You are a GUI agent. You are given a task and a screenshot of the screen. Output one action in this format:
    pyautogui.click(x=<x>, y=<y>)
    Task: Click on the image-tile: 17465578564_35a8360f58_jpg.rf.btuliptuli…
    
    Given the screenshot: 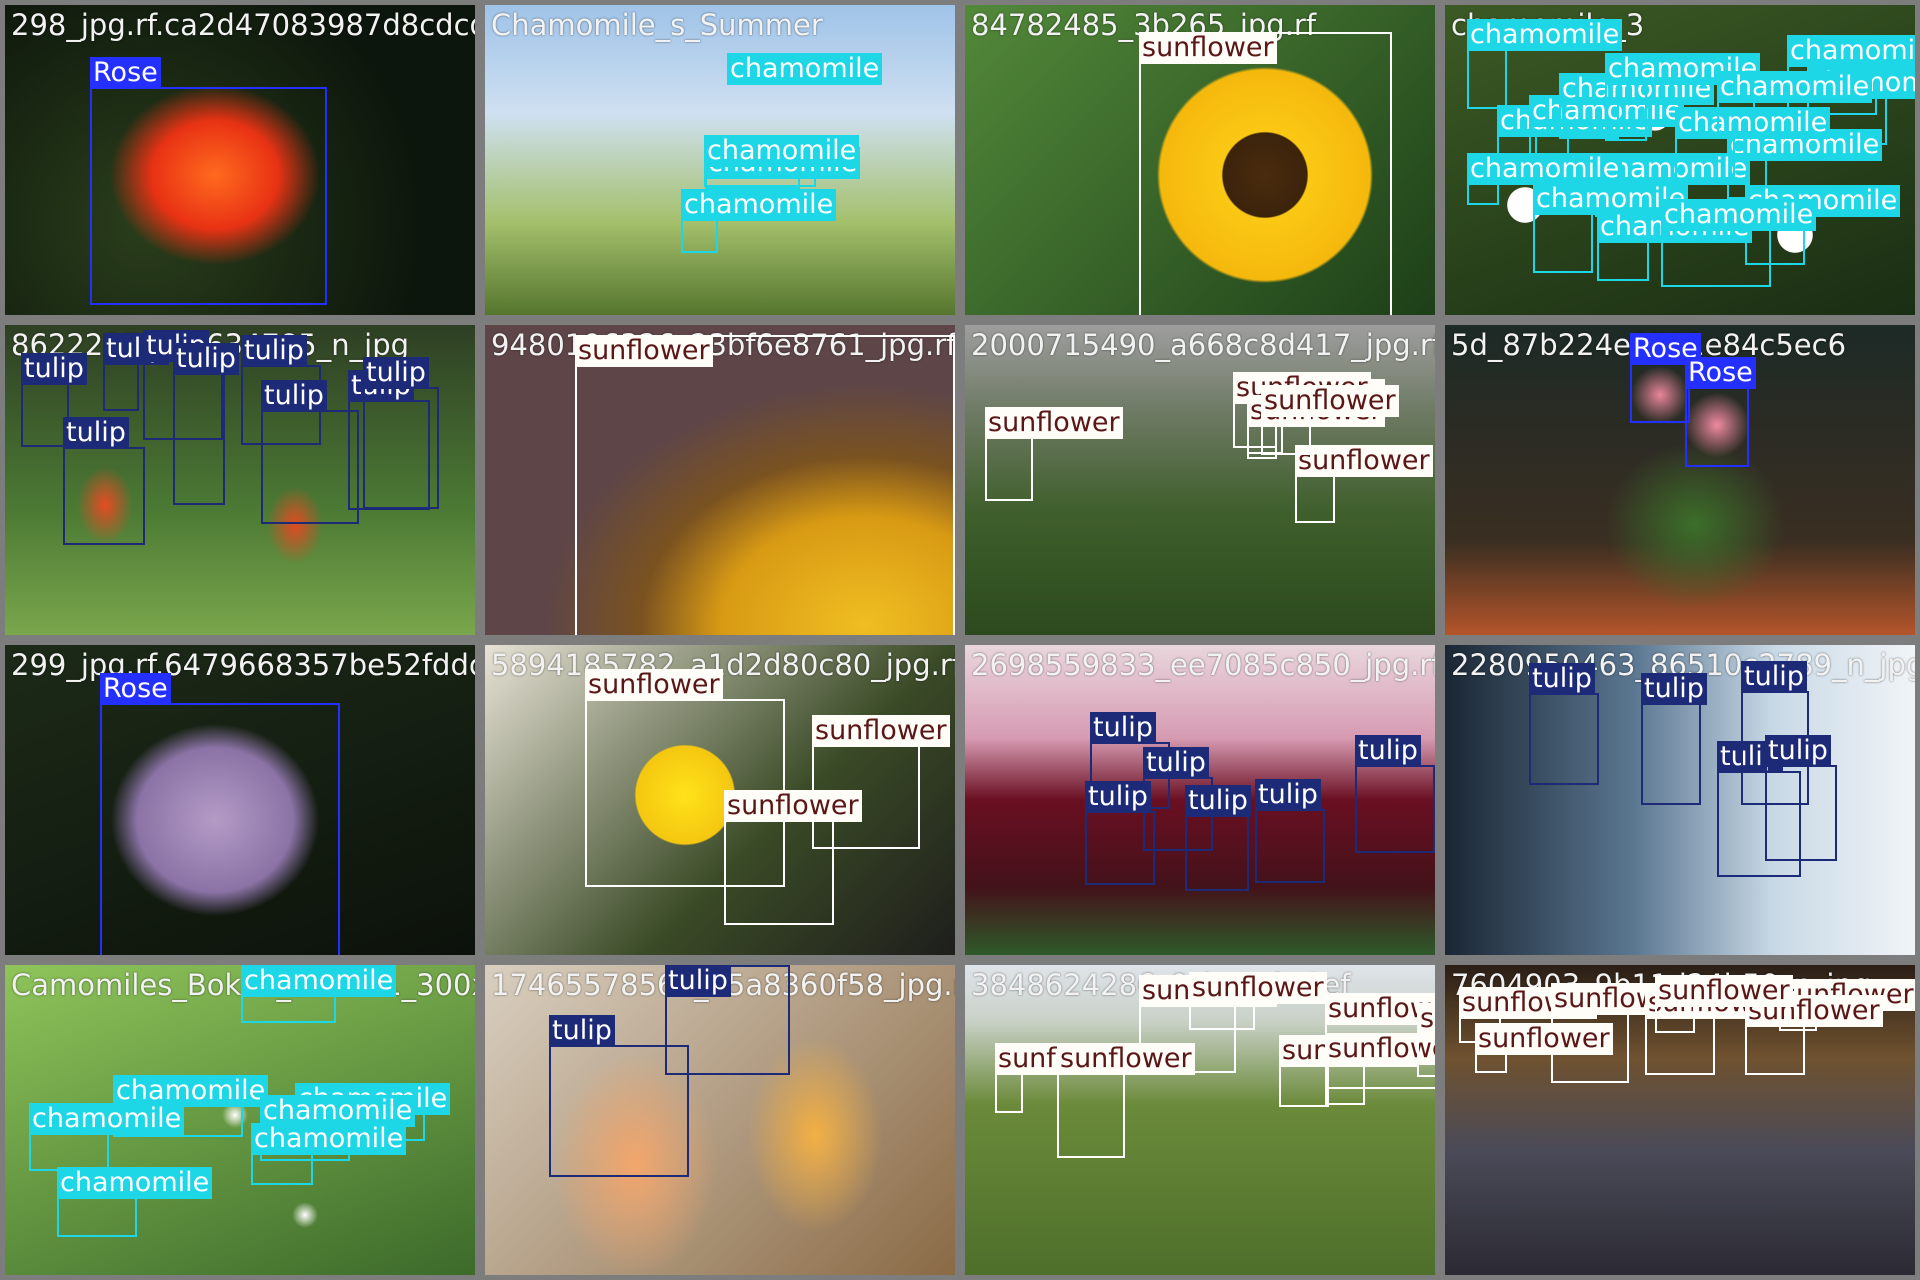 What is the action you would take?
    pyautogui.click(x=720, y=1120)
    